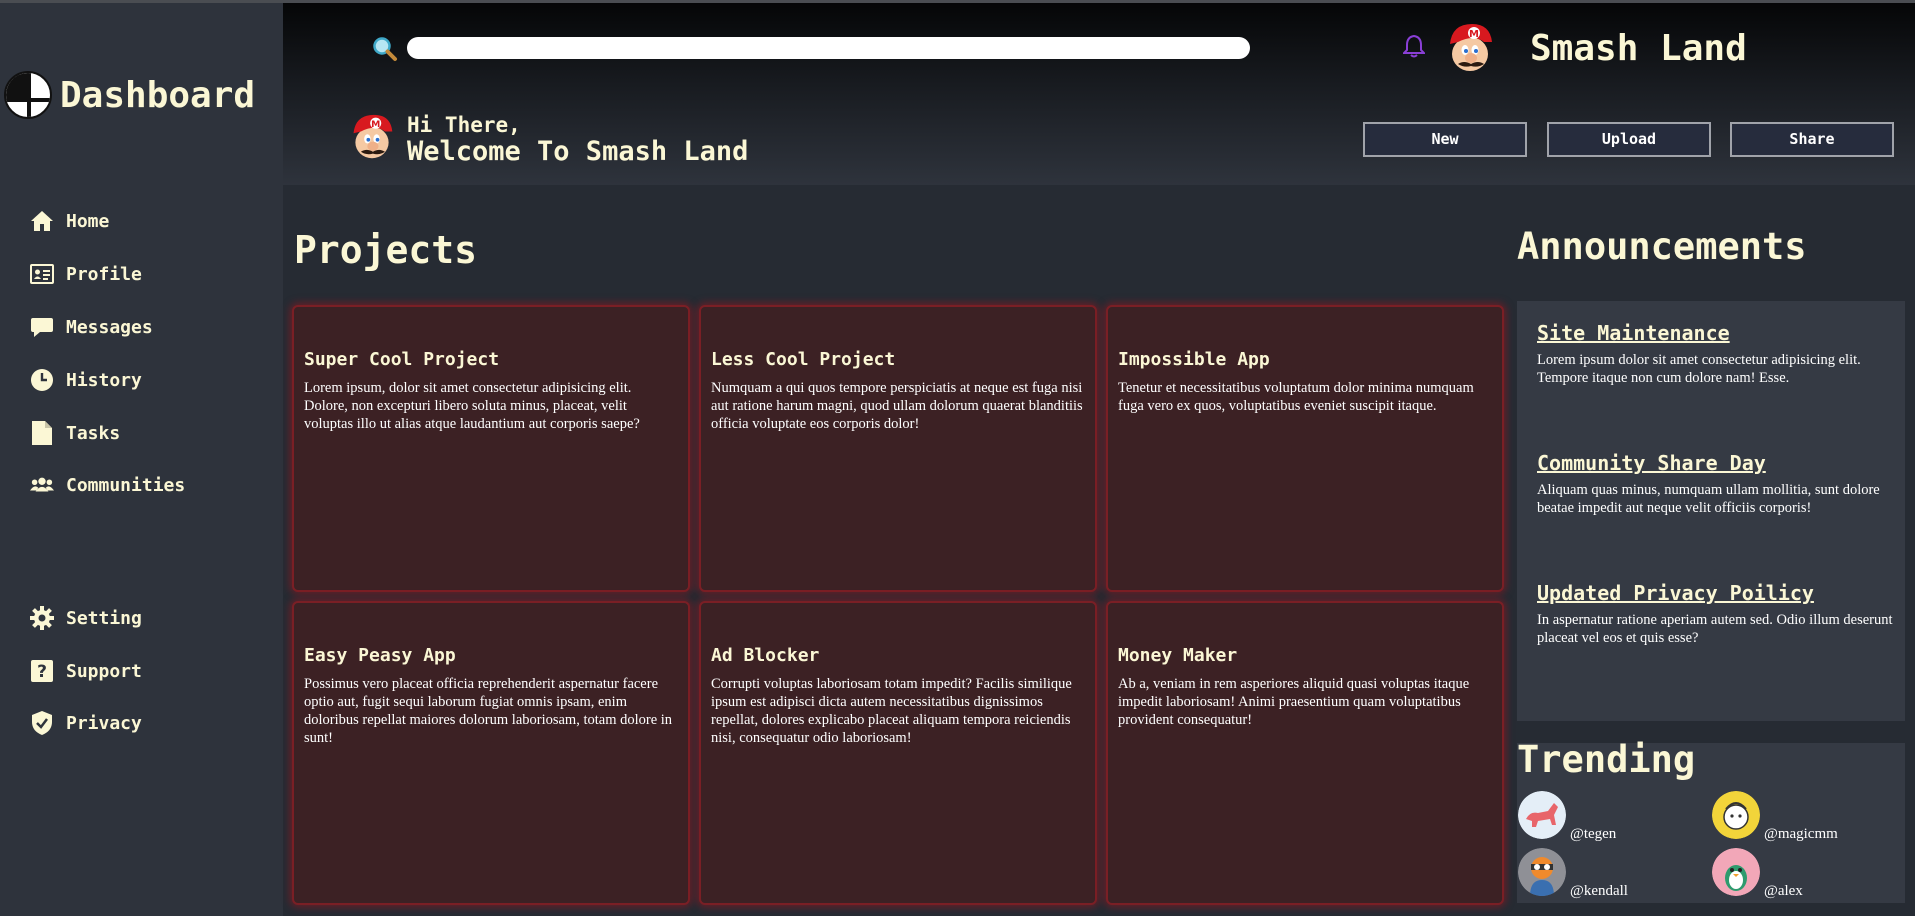  I want to click on sidebar-item-setting: Setting, so click(86, 618).